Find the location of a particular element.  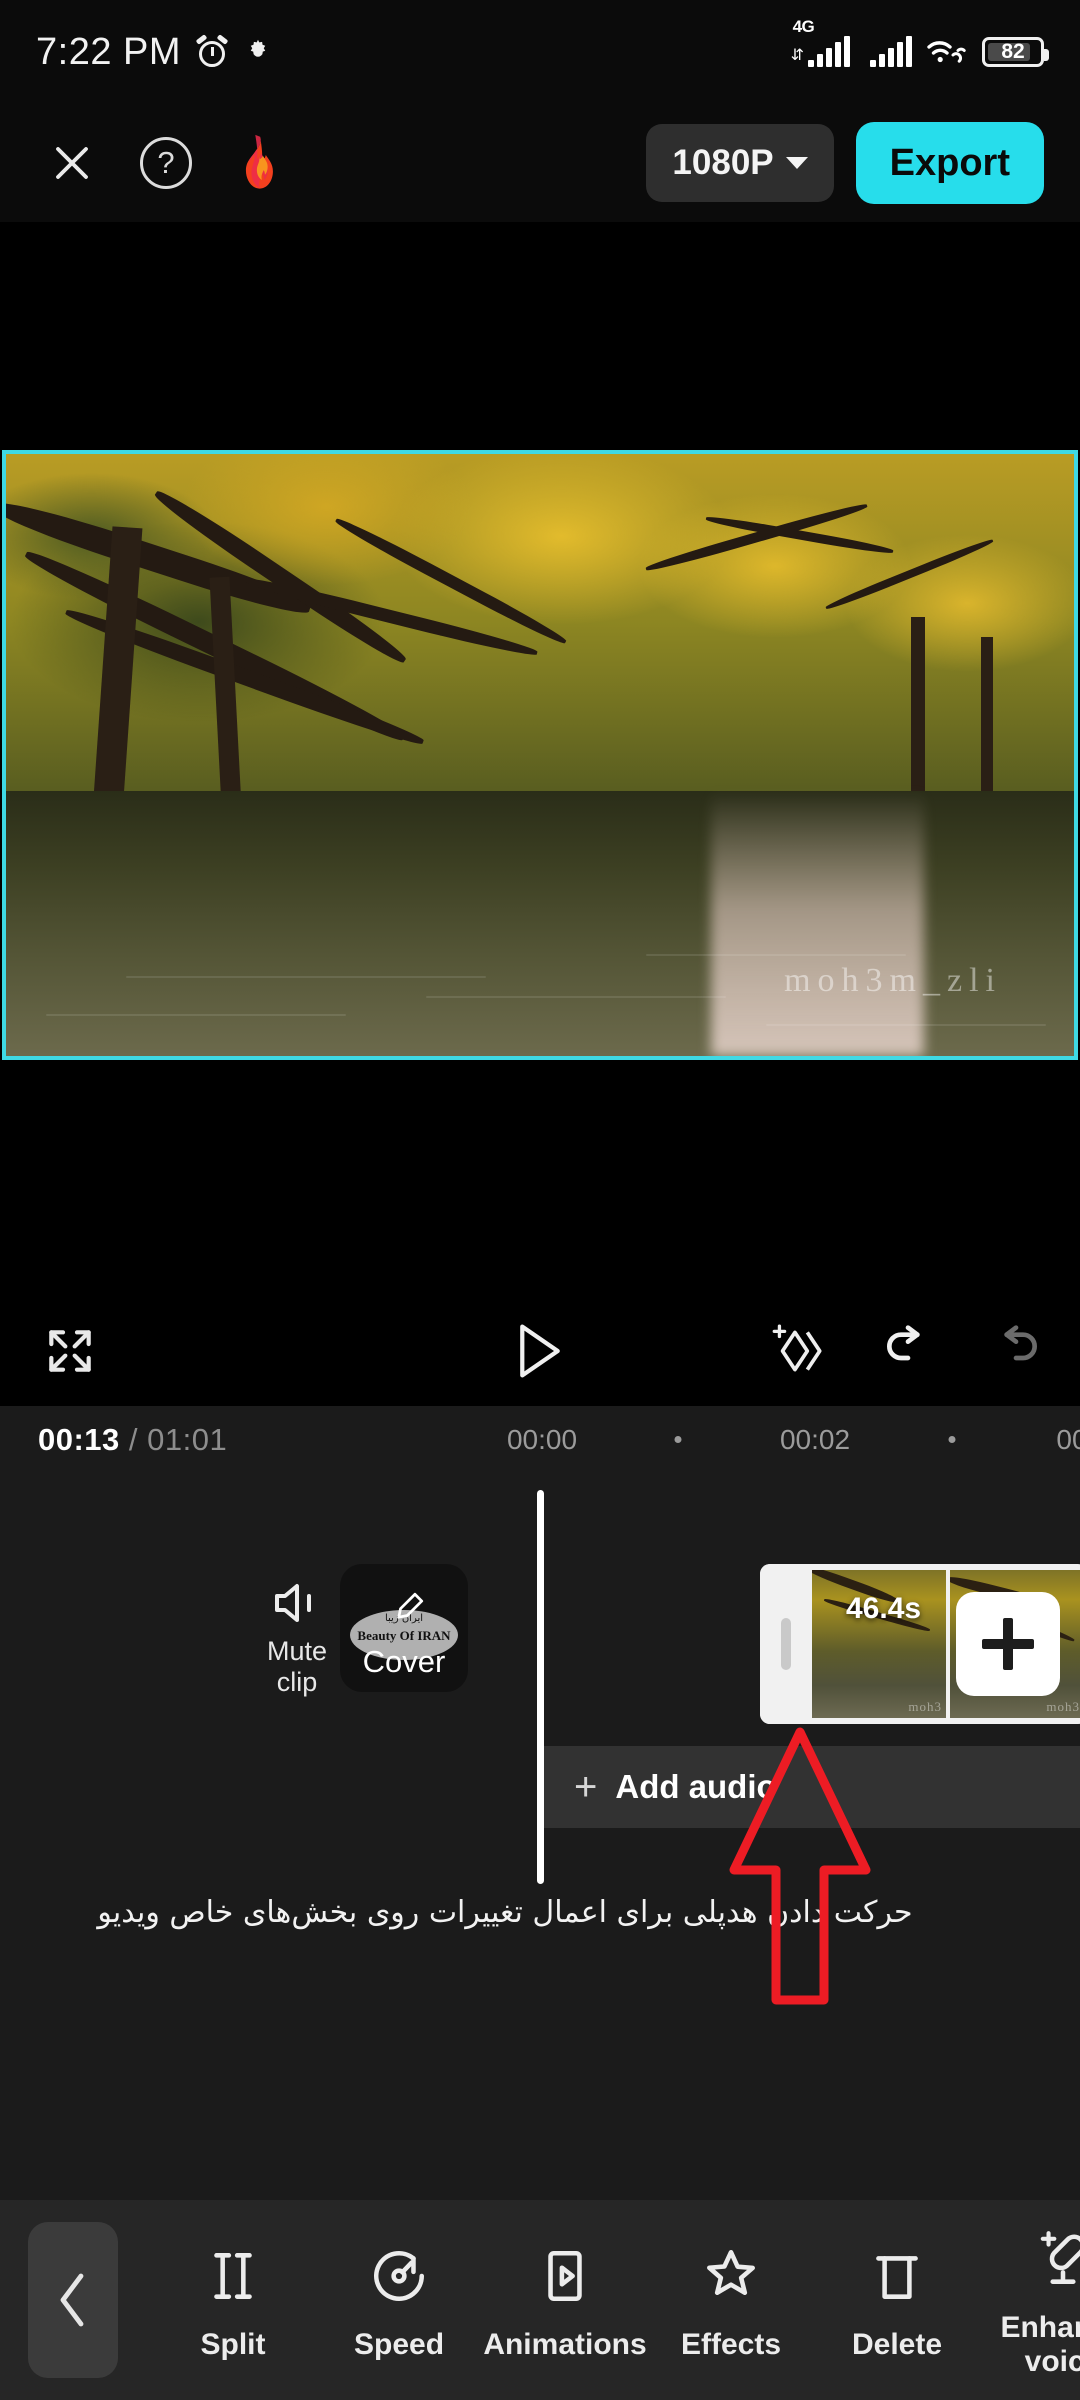

timecode-display: 00:13 / 01:01 is located at coordinates (132, 1440).